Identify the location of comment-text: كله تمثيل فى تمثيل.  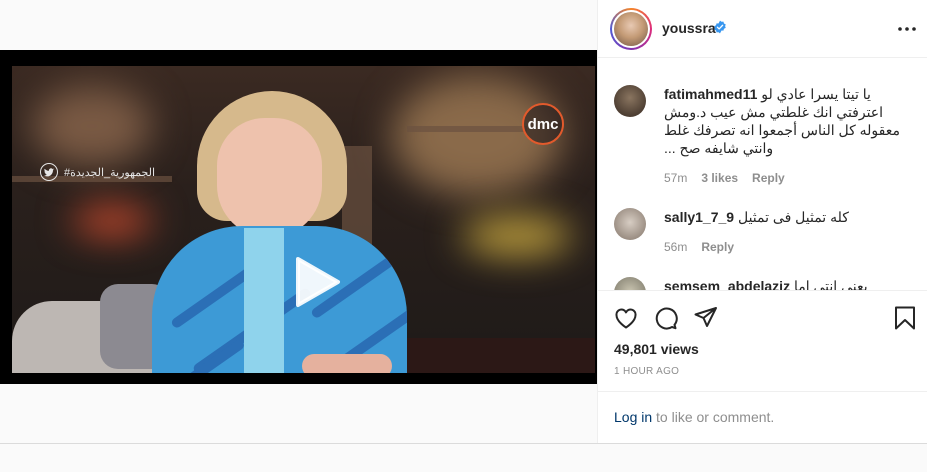
(793, 217).